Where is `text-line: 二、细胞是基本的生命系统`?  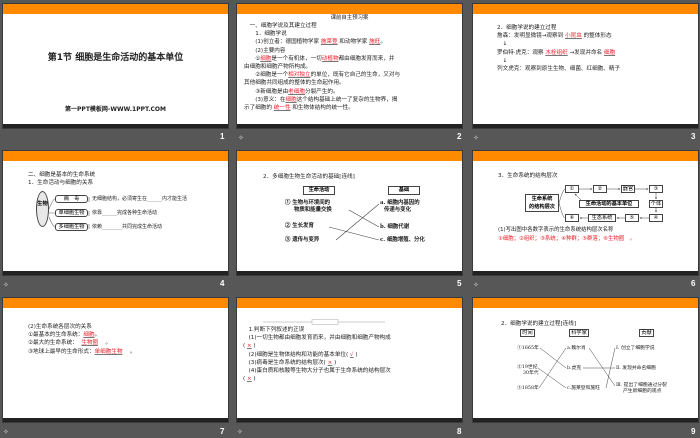 text-line: 二、细胞是基本的生命系统 is located at coordinates (124, 175).